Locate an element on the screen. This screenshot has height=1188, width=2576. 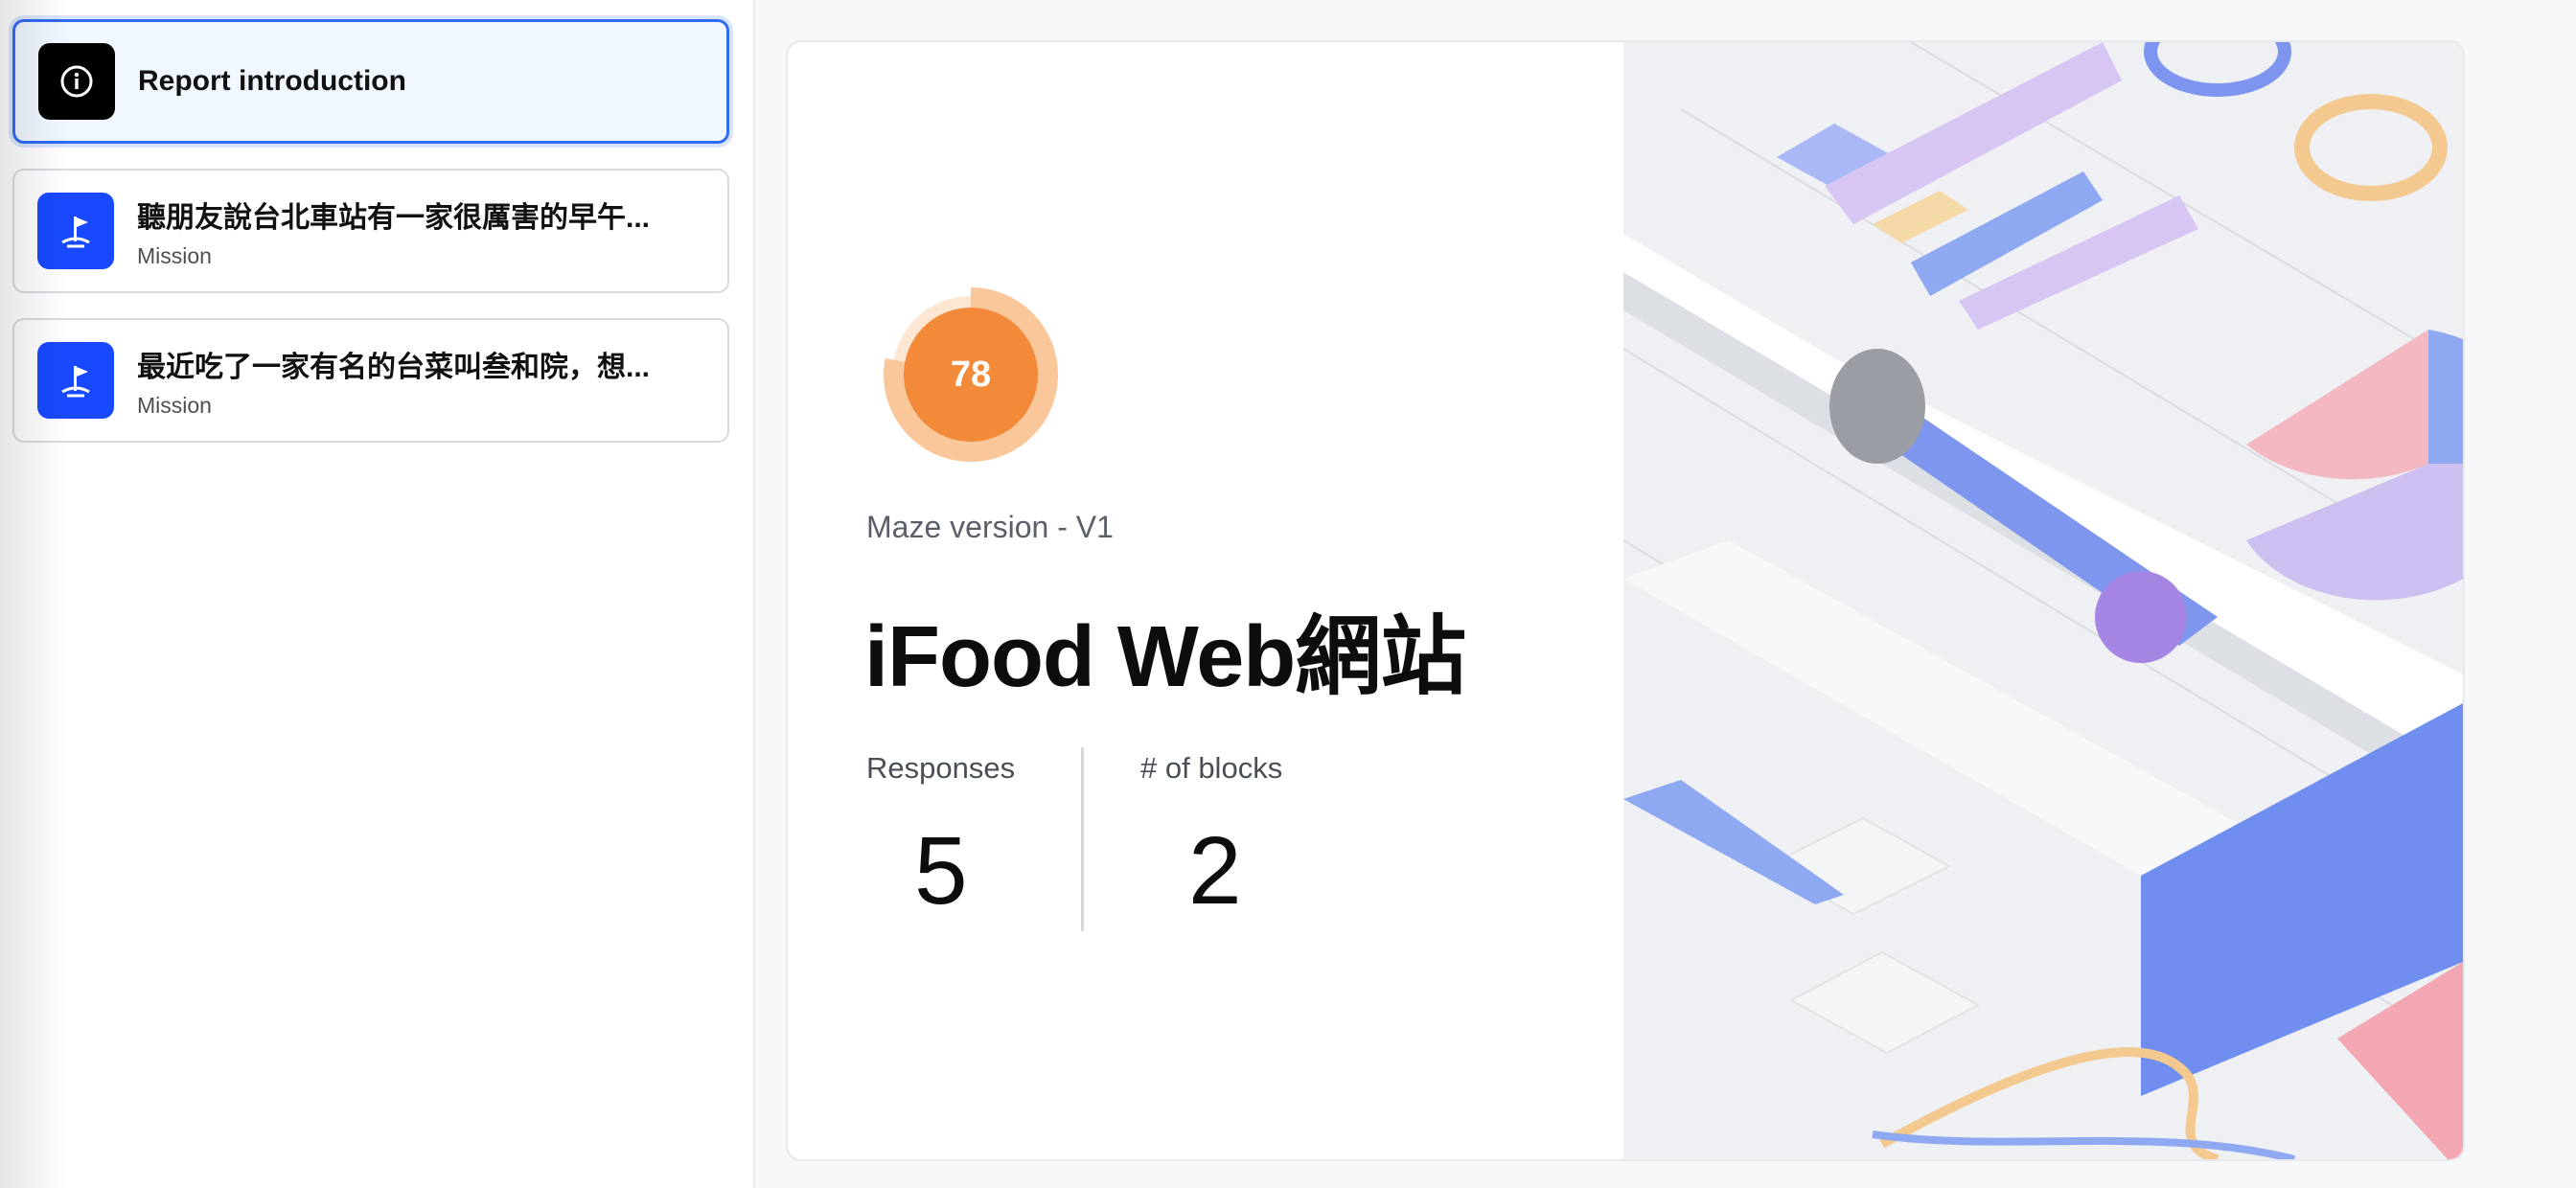
maze-version: Maze version - V1 is located at coordinates (990, 527).